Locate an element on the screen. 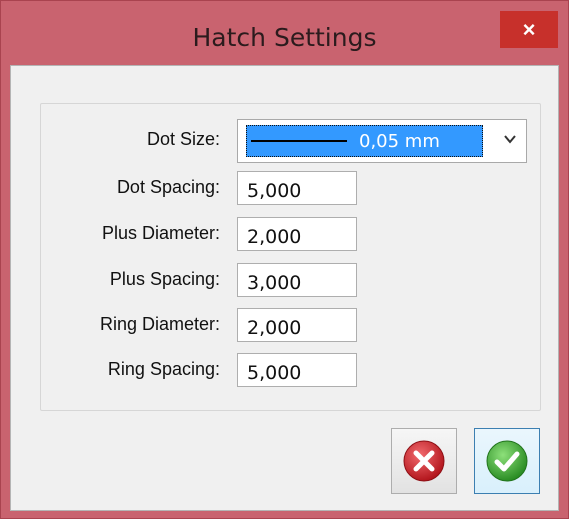 Image resolution: width=569 pixels, height=519 pixels. cancel-icon is located at coordinates (424, 461).